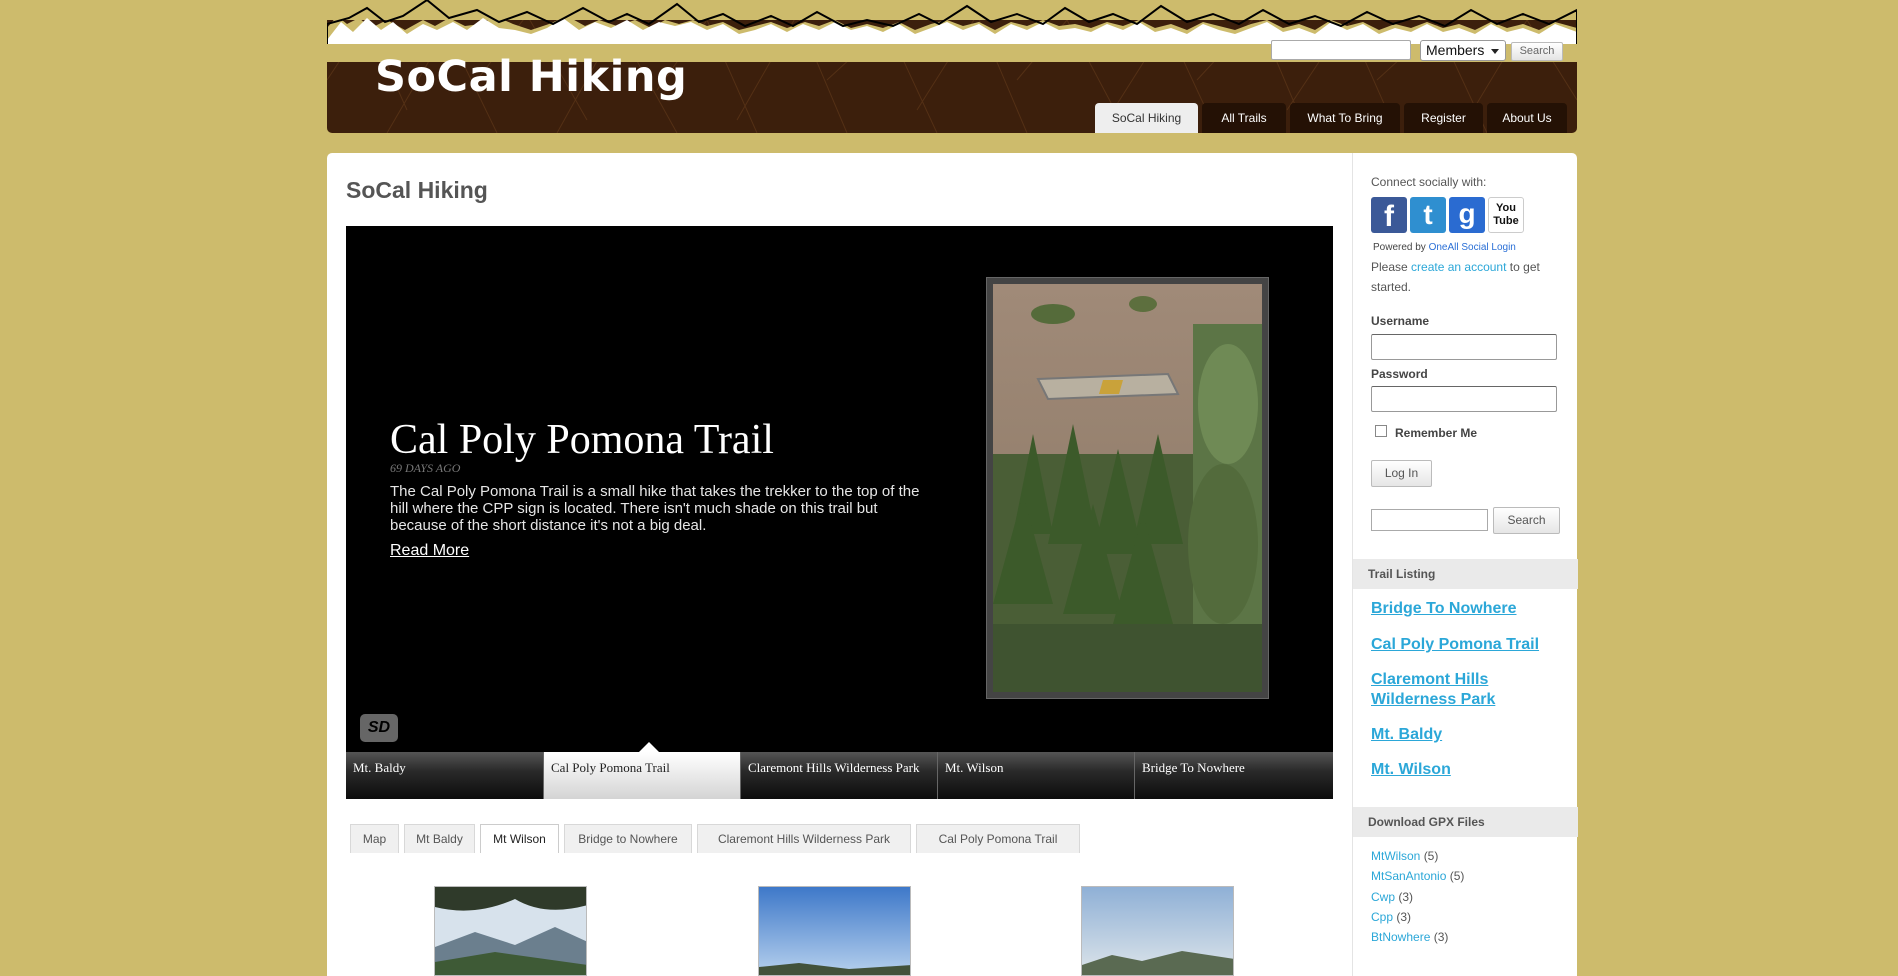 The image size is (1898, 976). Describe the element at coordinates (425, 468) in the screenshot. I see `slide-date: 69 DAYS AGO` at that location.